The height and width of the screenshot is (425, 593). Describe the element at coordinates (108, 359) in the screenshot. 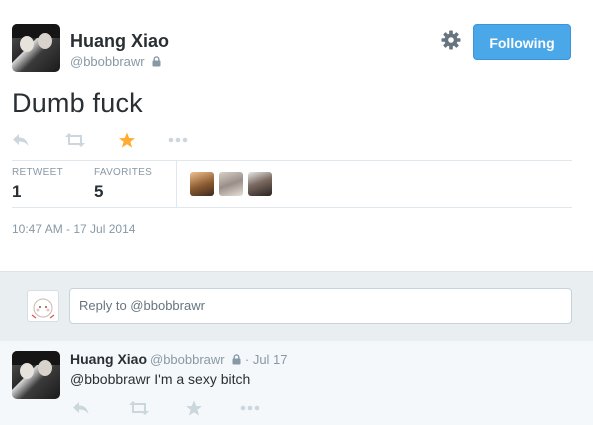

I see `reply-author-fullname: Huang Xiao` at that location.